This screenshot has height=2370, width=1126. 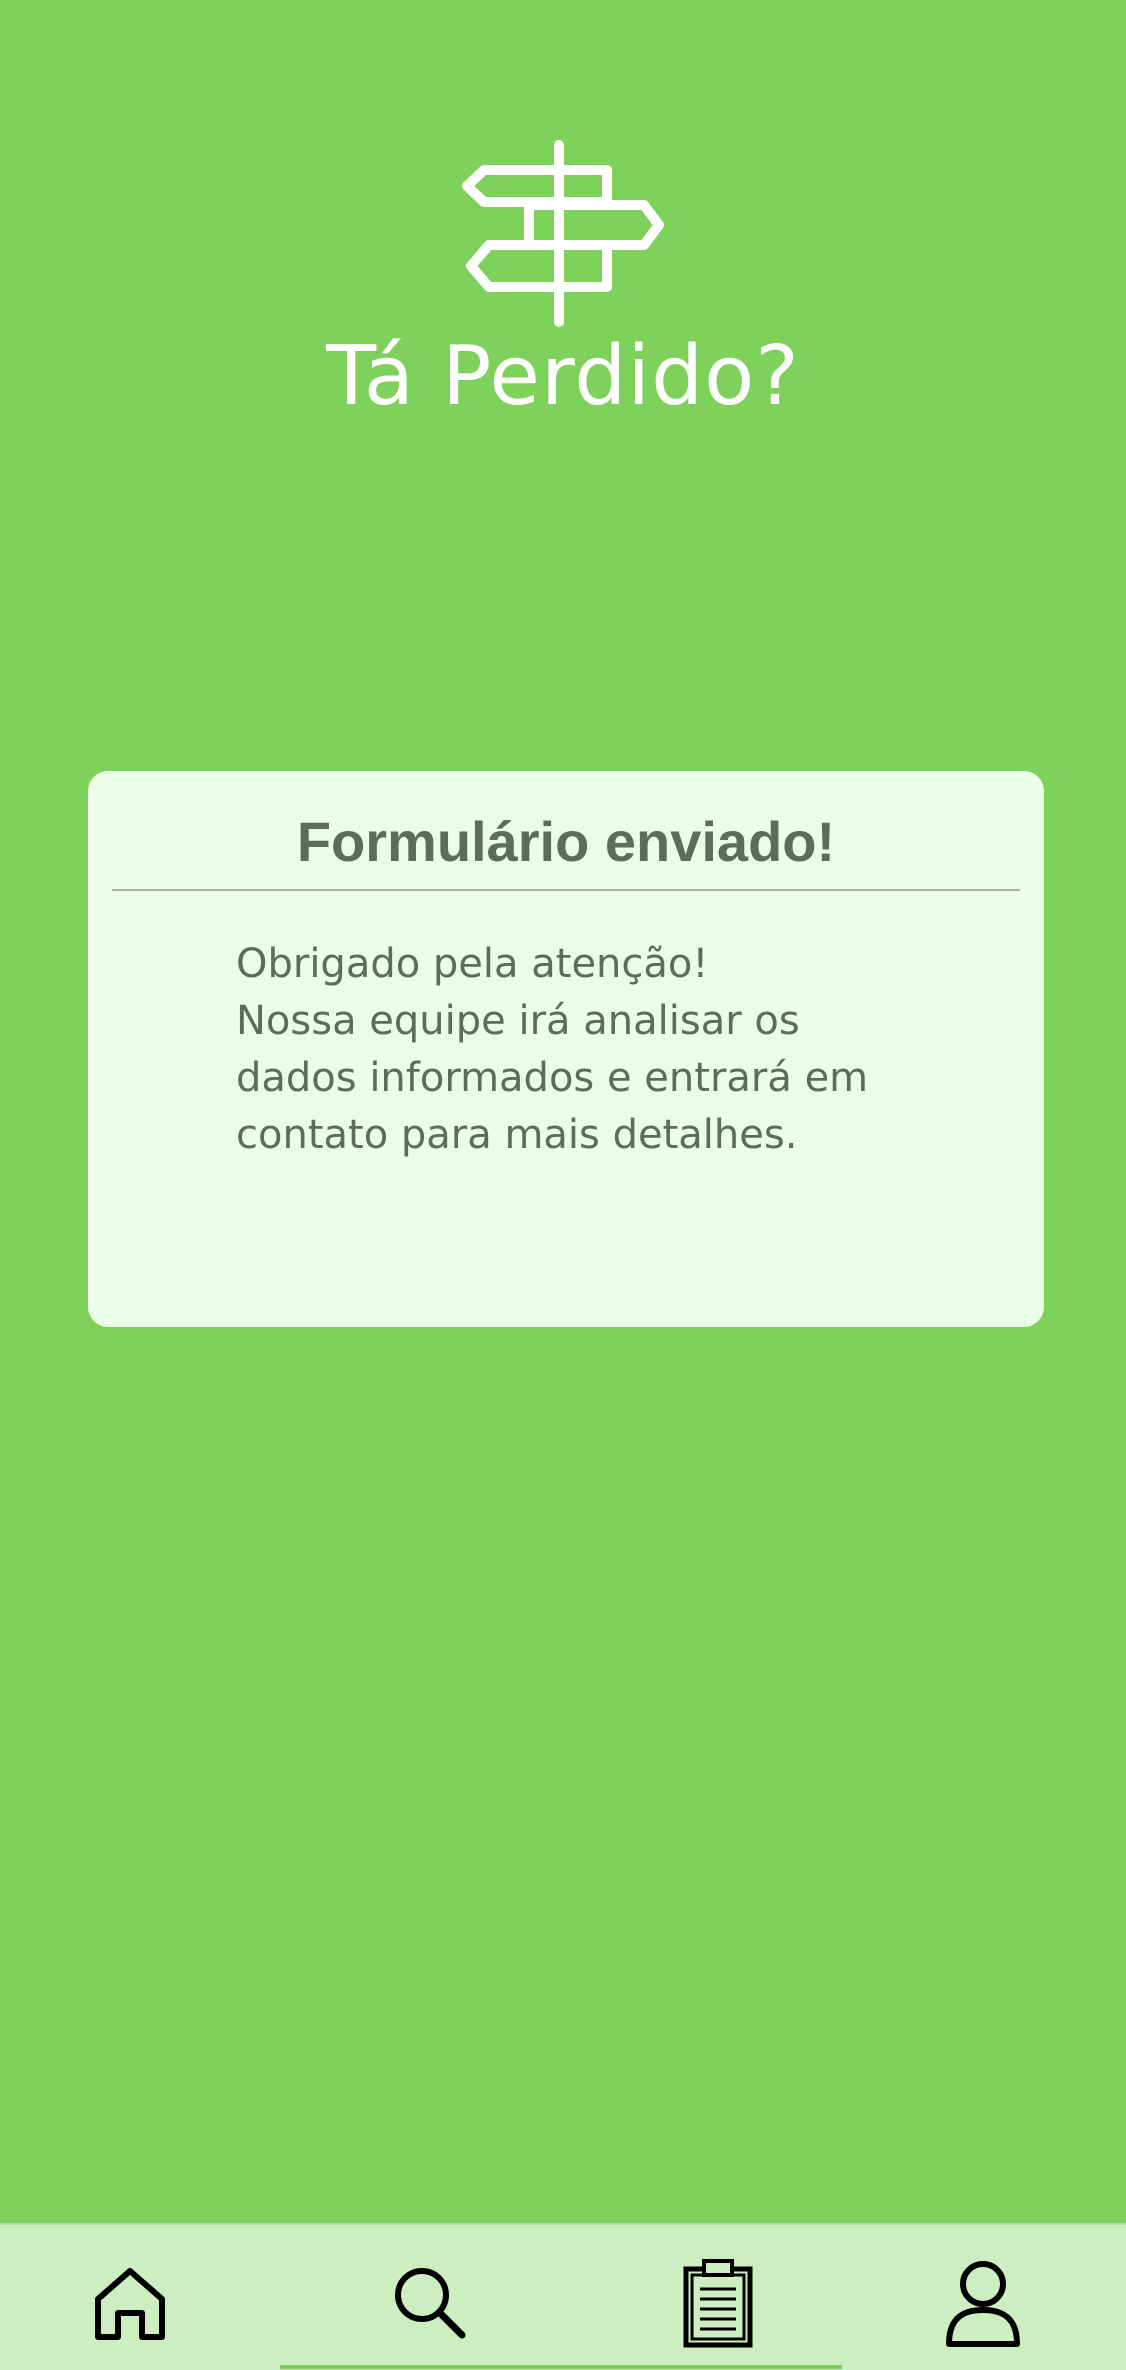 I want to click on card-title: Formulário enviado!, so click(x=566, y=841).